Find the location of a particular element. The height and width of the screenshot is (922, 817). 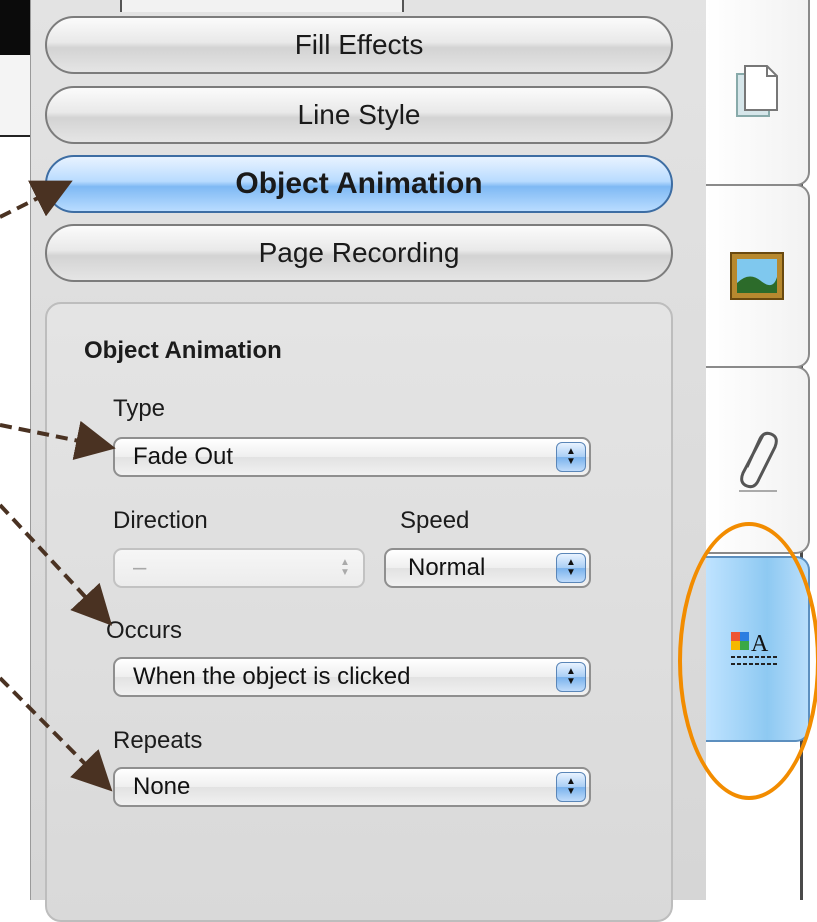

arrow-to-object-animation is located at coordinates (36, 199).